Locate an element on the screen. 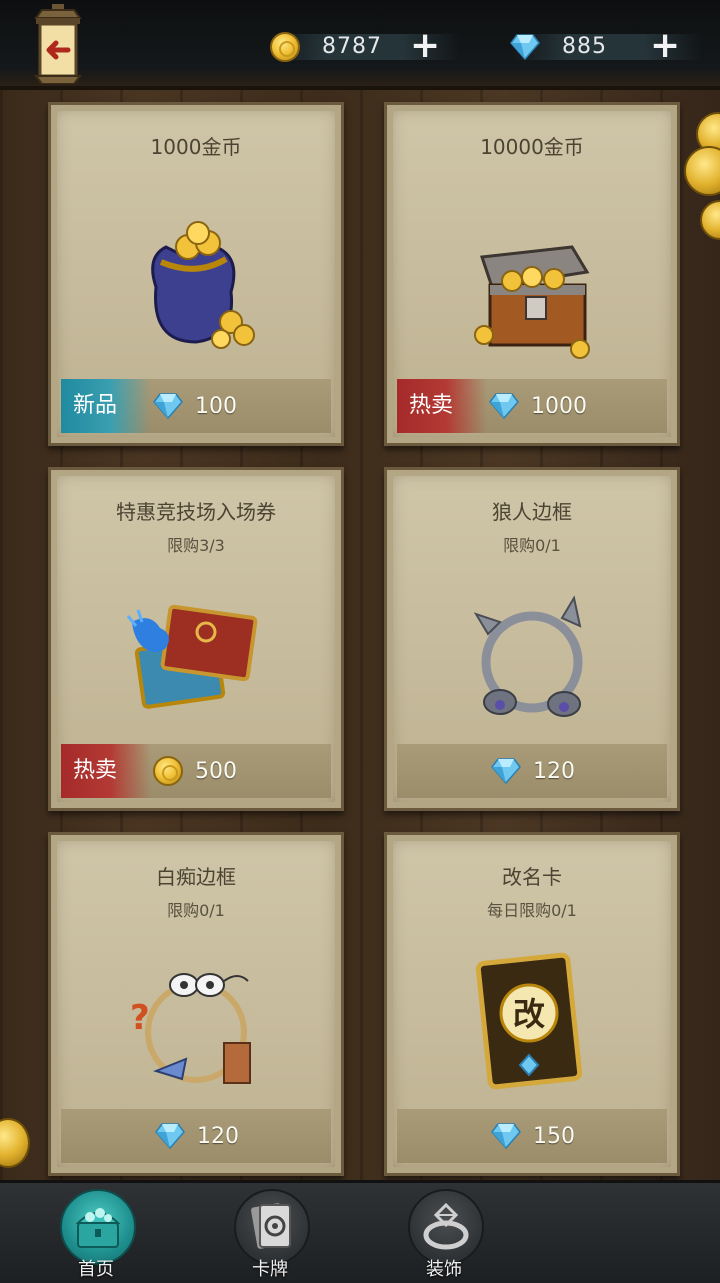 This screenshot has height=1283, width=720. chest-icon is located at coordinates (98, 1228).